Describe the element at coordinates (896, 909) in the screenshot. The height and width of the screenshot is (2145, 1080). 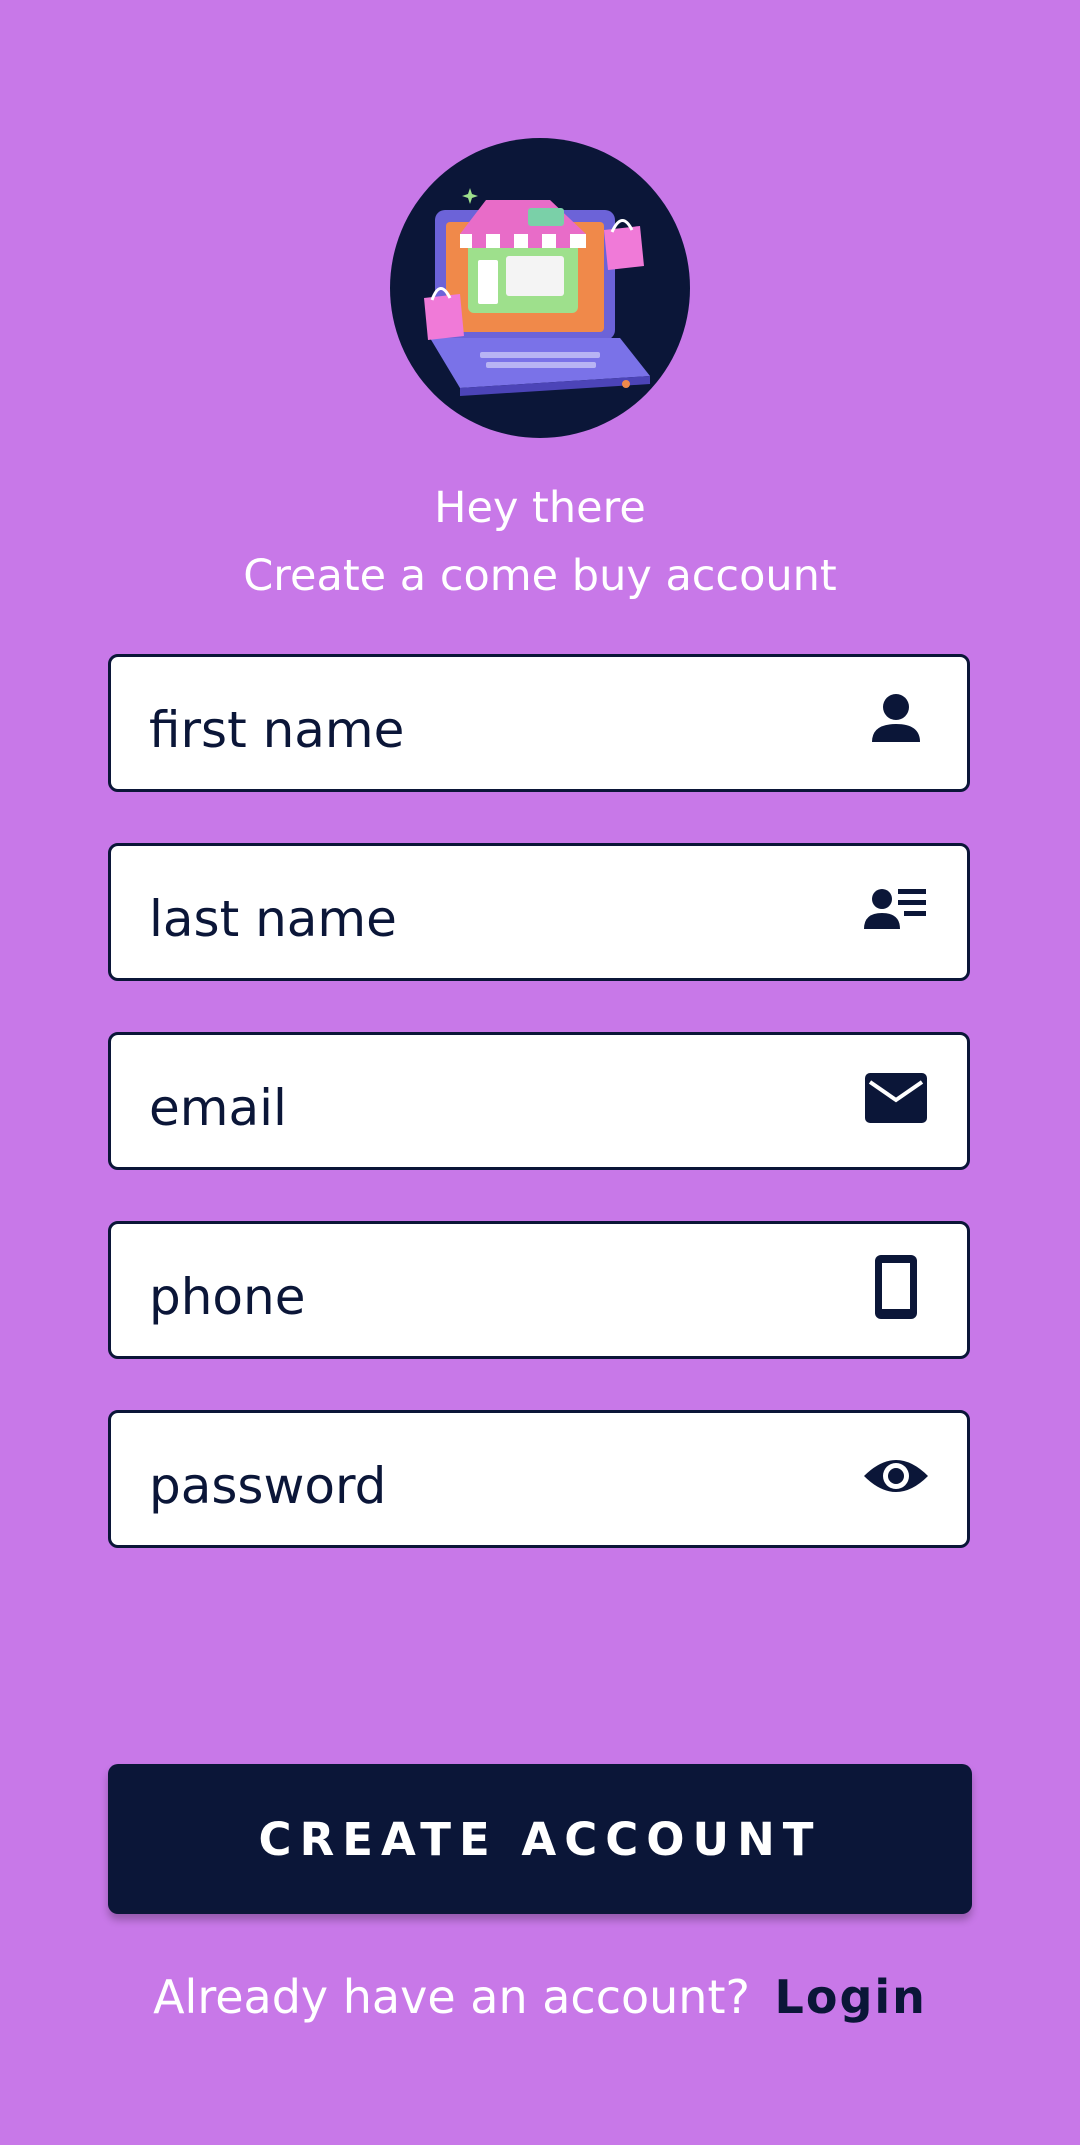
I see `contact-card-icon` at that location.